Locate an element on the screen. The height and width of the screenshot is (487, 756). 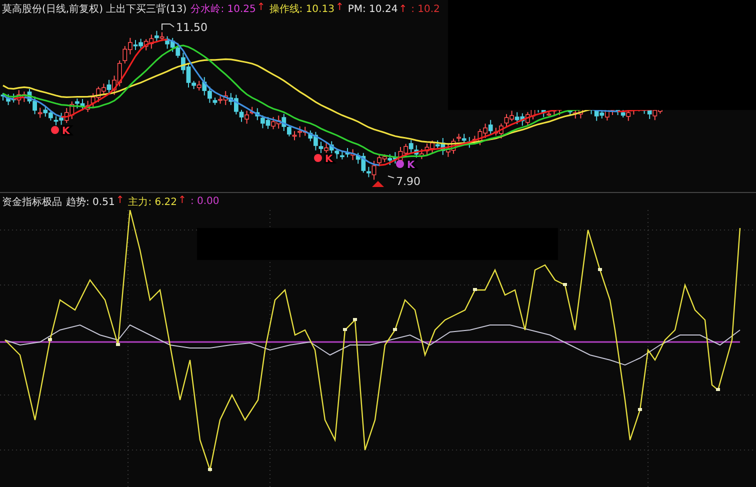
indicator-value: 操作线: 10.13 is located at coordinates (301, 9).